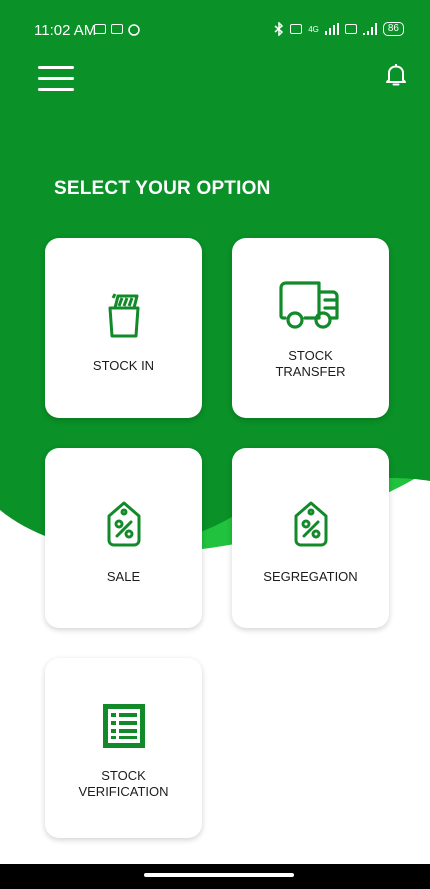  I want to click on system-status-icons: 4G 86, so click(339, 29).